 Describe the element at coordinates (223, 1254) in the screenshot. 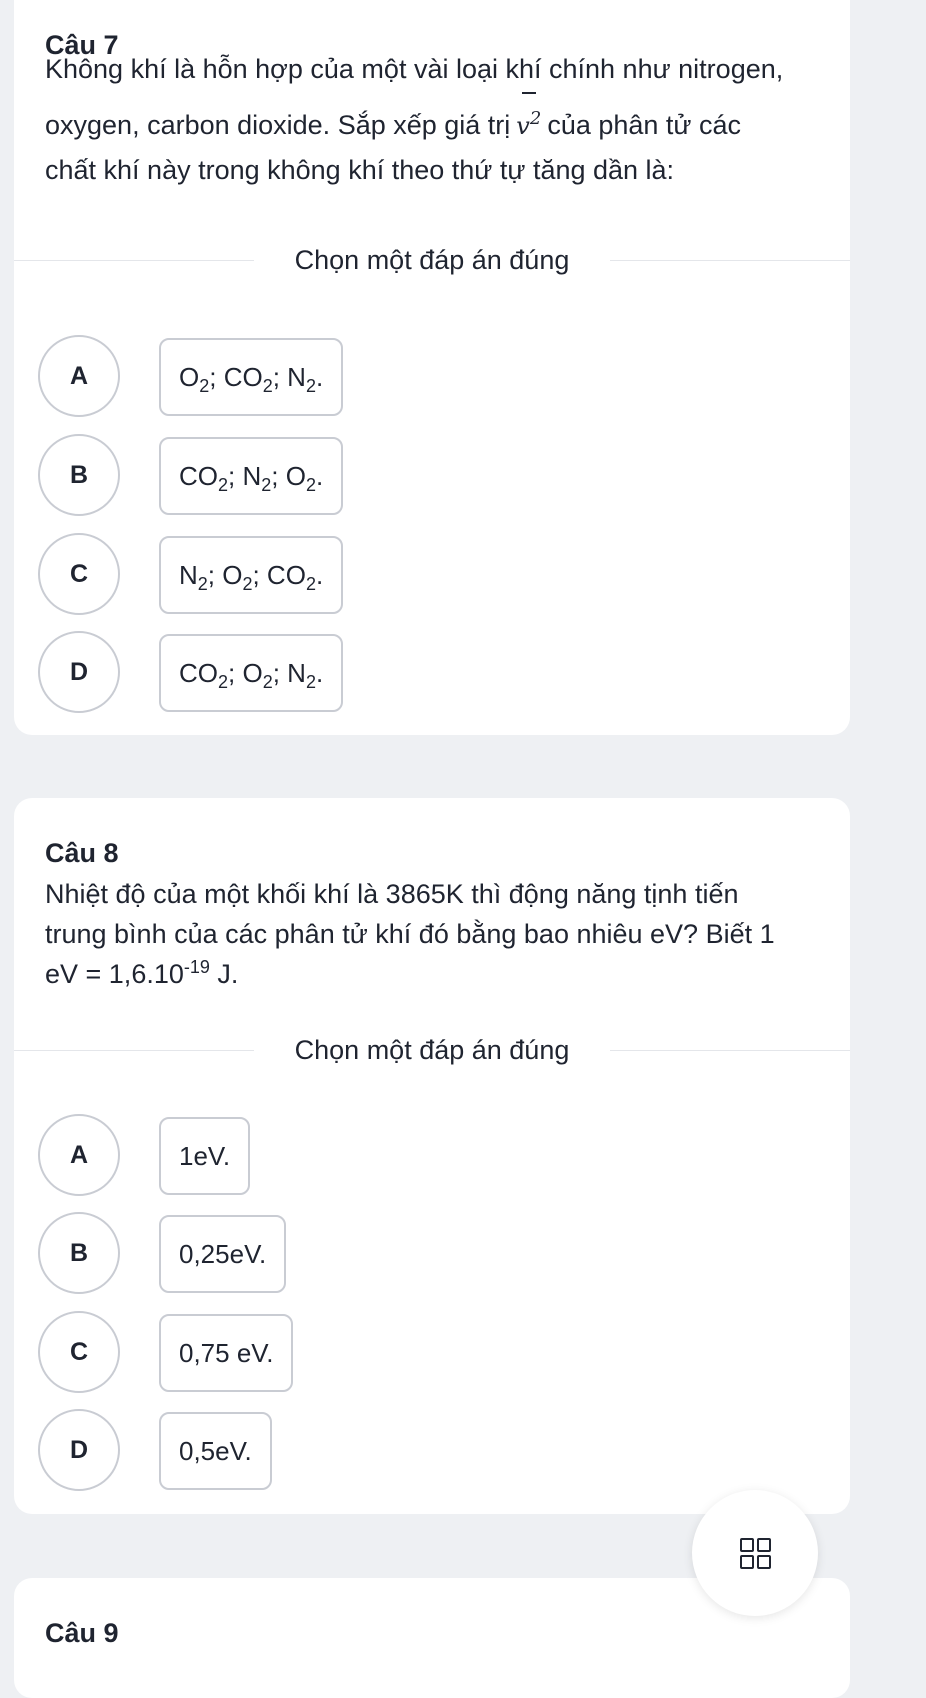

I see `option-answer-box: 0,25eV.` at that location.